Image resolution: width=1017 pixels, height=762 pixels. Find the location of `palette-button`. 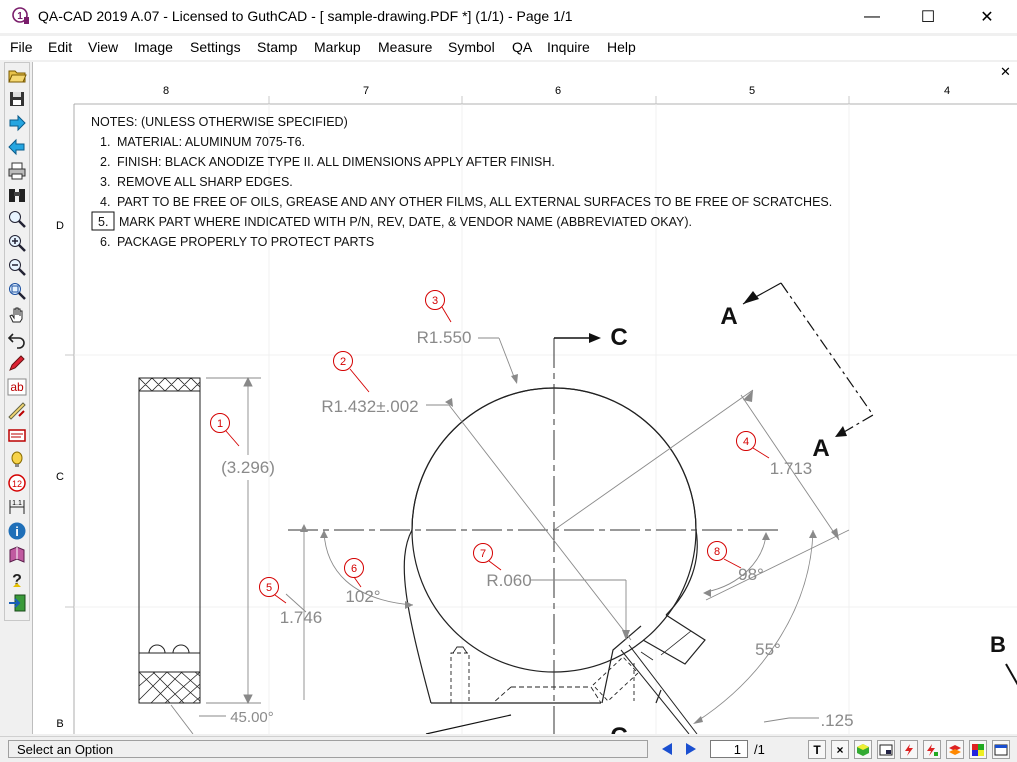

palette-button is located at coordinates (978, 749).